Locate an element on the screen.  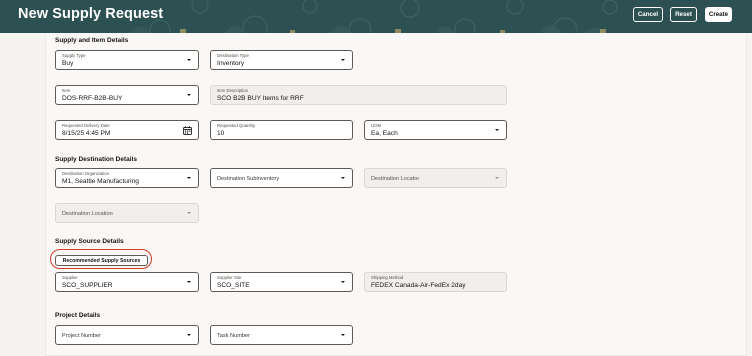
uom-select: UOM Ea, Each is located at coordinates (435, 130).